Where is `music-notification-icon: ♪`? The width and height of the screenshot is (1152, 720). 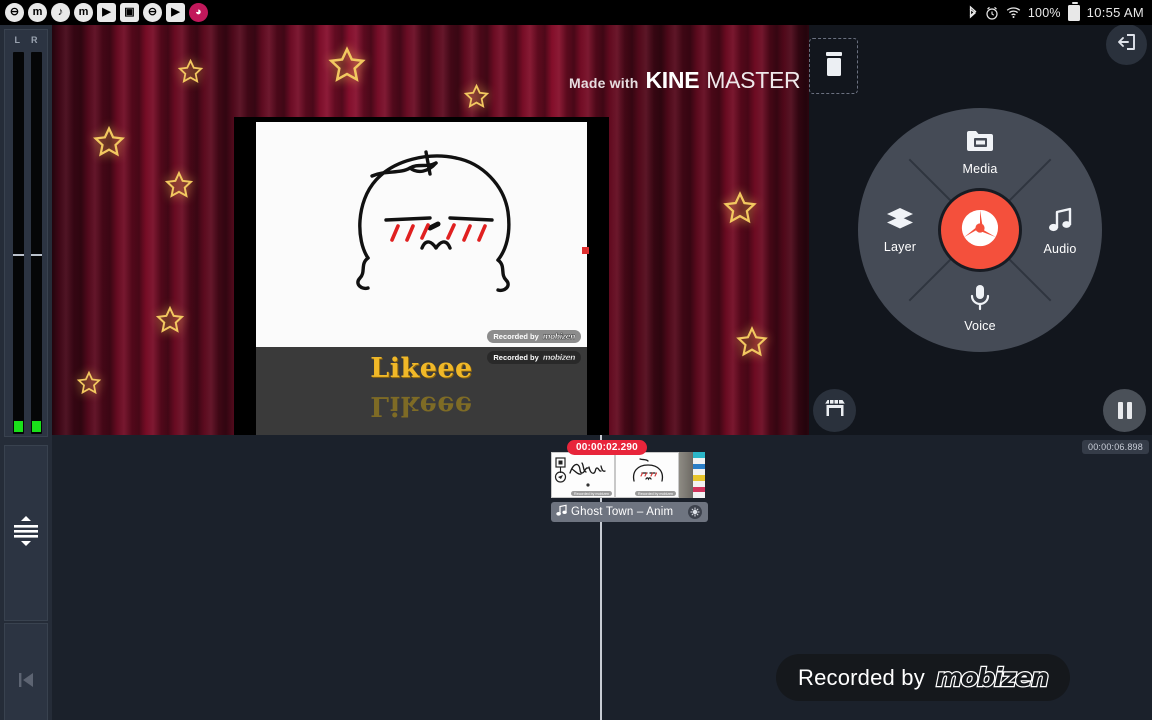
music-notification-icon: ♪ is located at coordinates (60, 12).